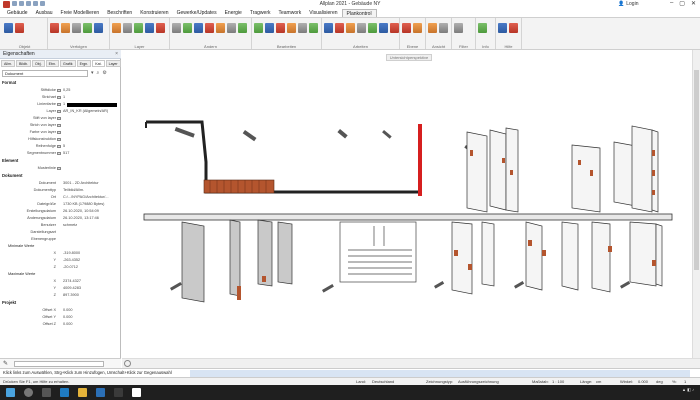 The width and height of the screenshot is (700, 400). Describe the element at coordinates (628, 4) in the screenshot. I see `login-button: 👤 Login` at that location.